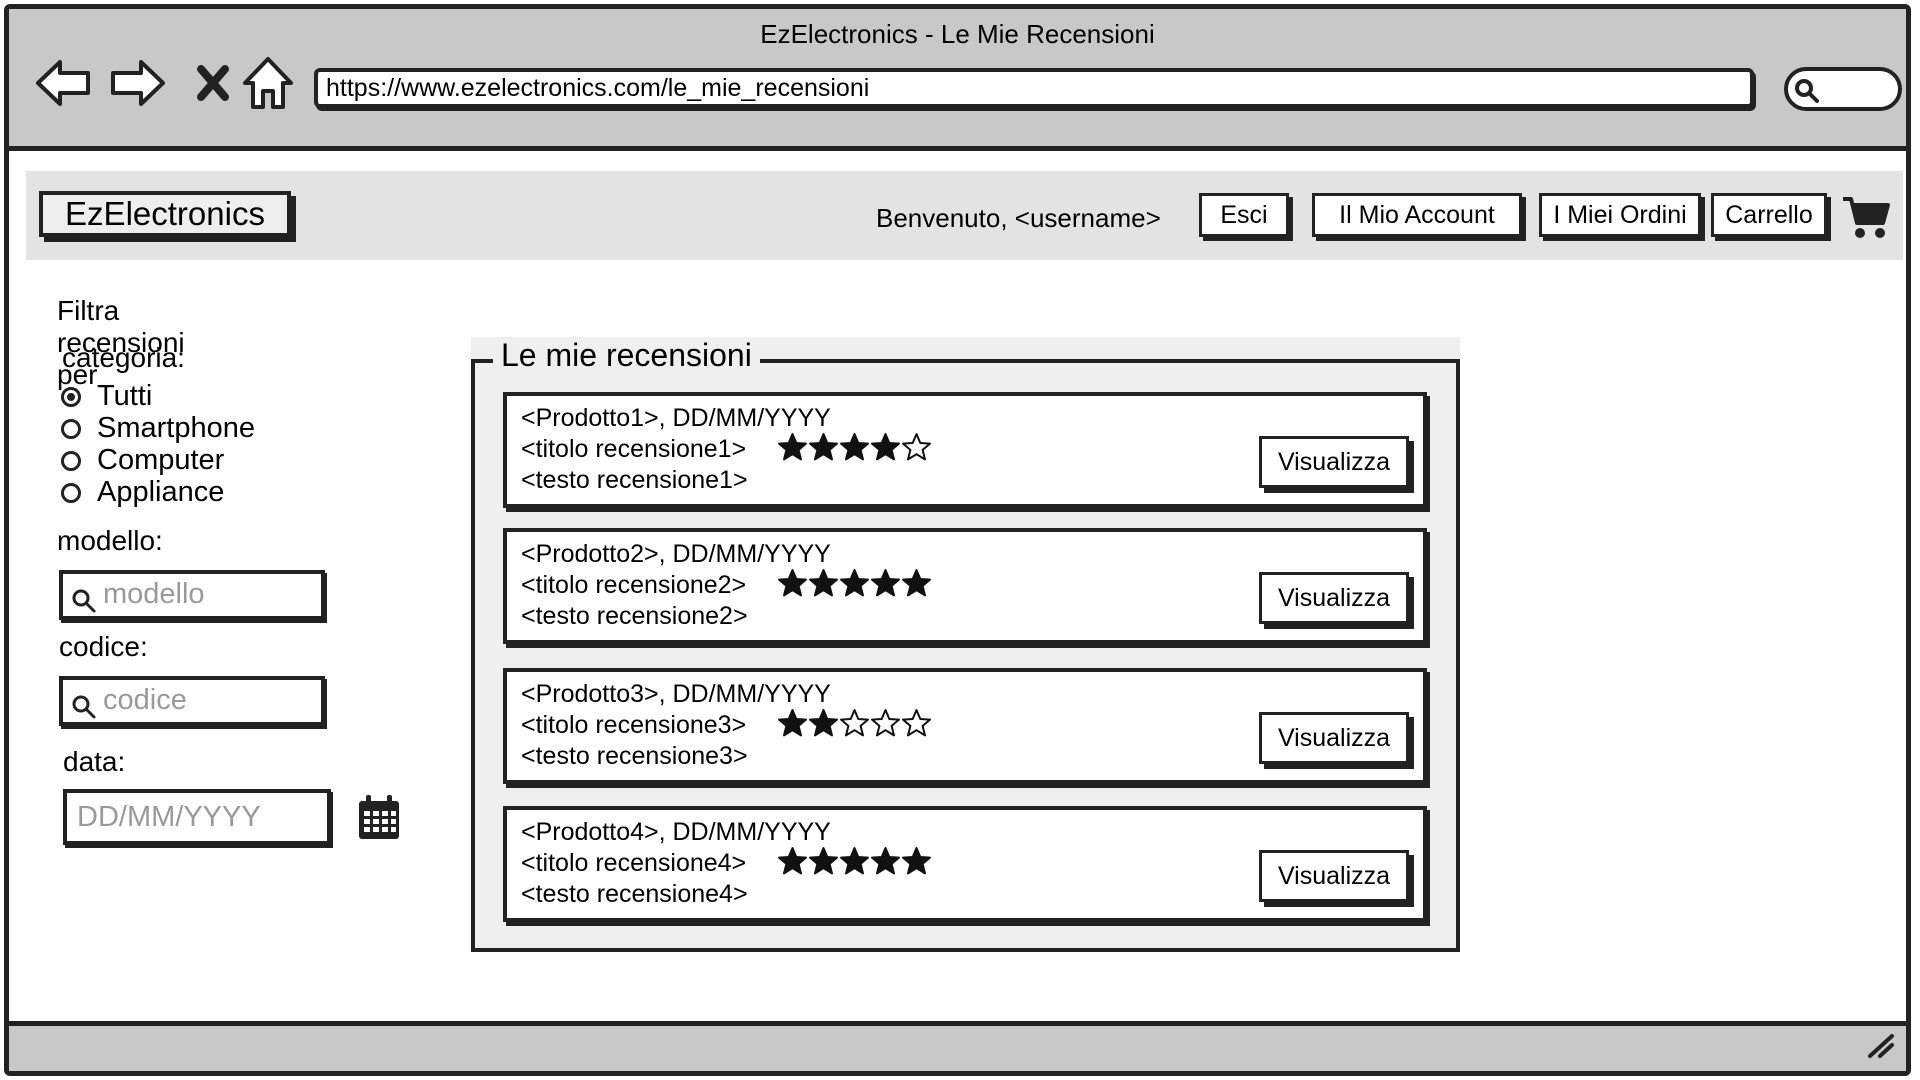 This screenshot has width=1920, height=1080. What do you see at coordinates (1417, 215) in the screenshot?
I see `account-button: Il Mio Account` at bounding box center [1417, 215].